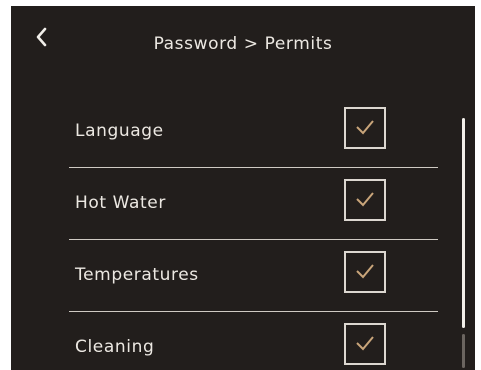  Describe the element at coordinates (120, 203) in the screenshot. I see `permit-label: Hot Water` at that location.